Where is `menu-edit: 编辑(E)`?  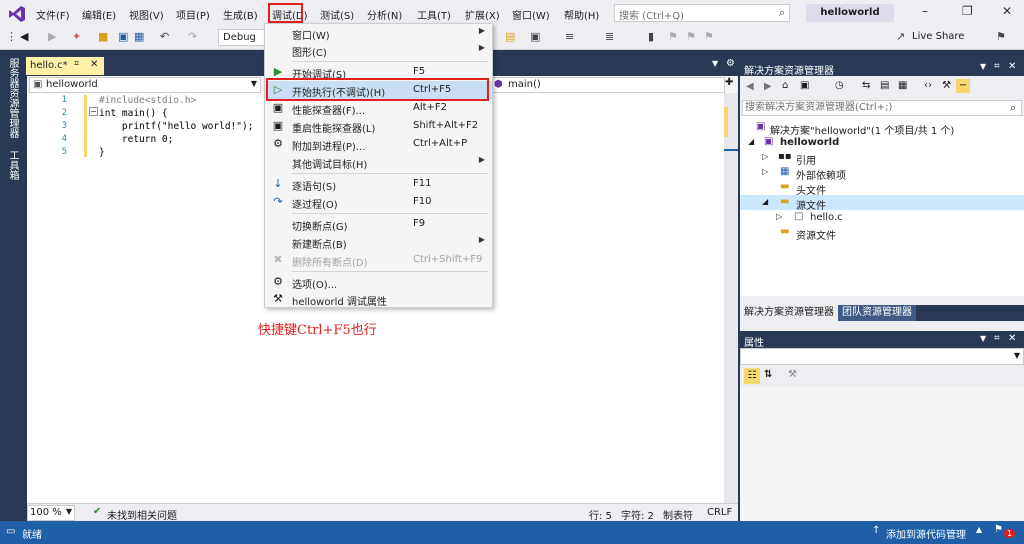 menu-edit: 编辑(E) is located at coordinates (99, 14).